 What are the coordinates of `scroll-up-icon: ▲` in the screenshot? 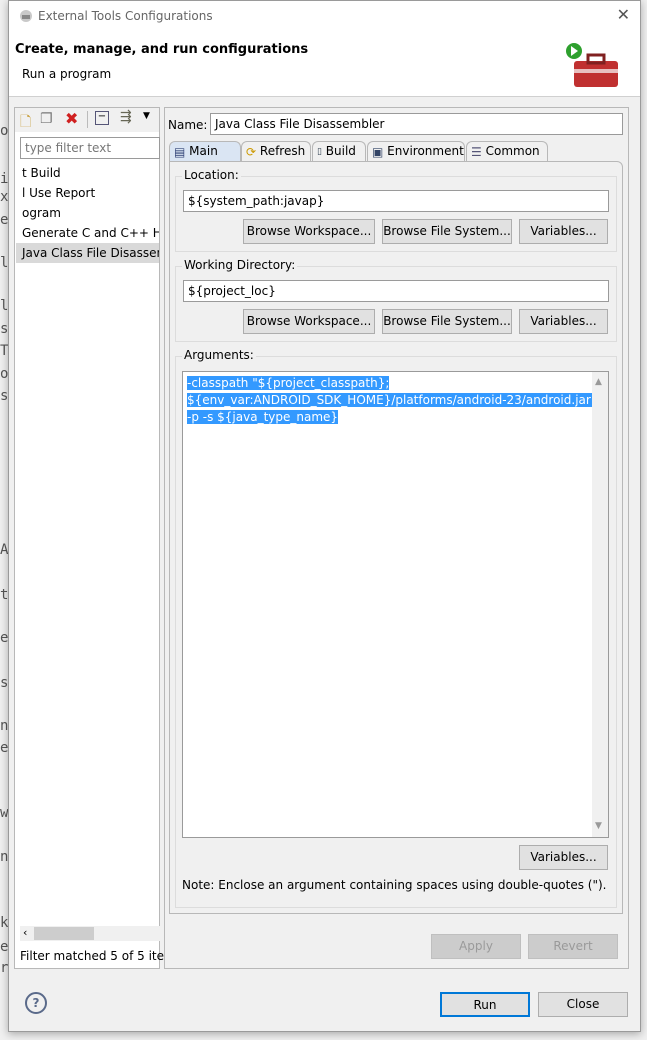 It's located at (598, 382).